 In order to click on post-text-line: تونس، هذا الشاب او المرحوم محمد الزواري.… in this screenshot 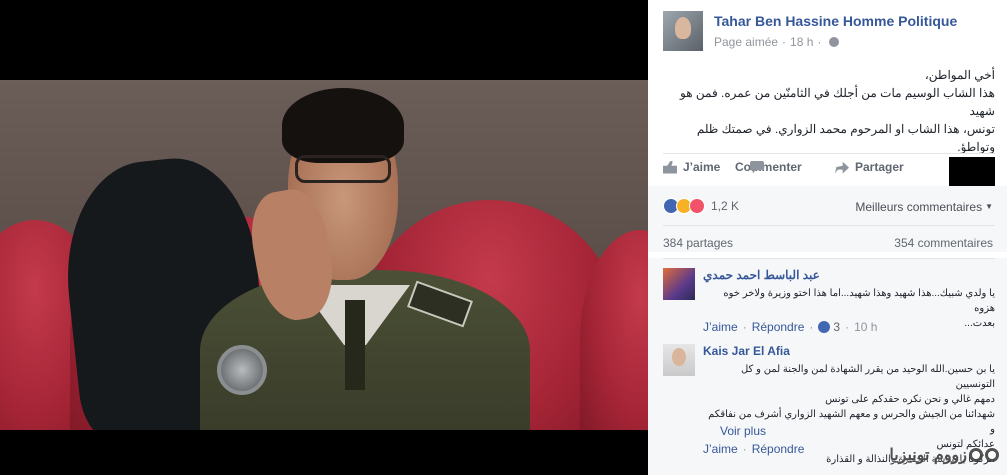, I will do `click(845, 138)`.